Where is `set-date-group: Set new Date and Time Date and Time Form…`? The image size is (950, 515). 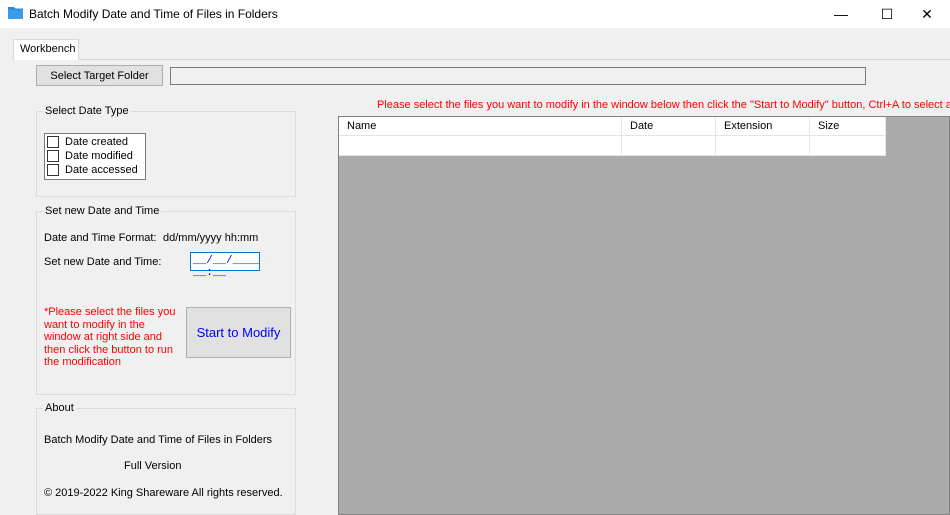 set-date-group: Set new Date and Time Date and Time Form… is located at coordinates (166, 300).